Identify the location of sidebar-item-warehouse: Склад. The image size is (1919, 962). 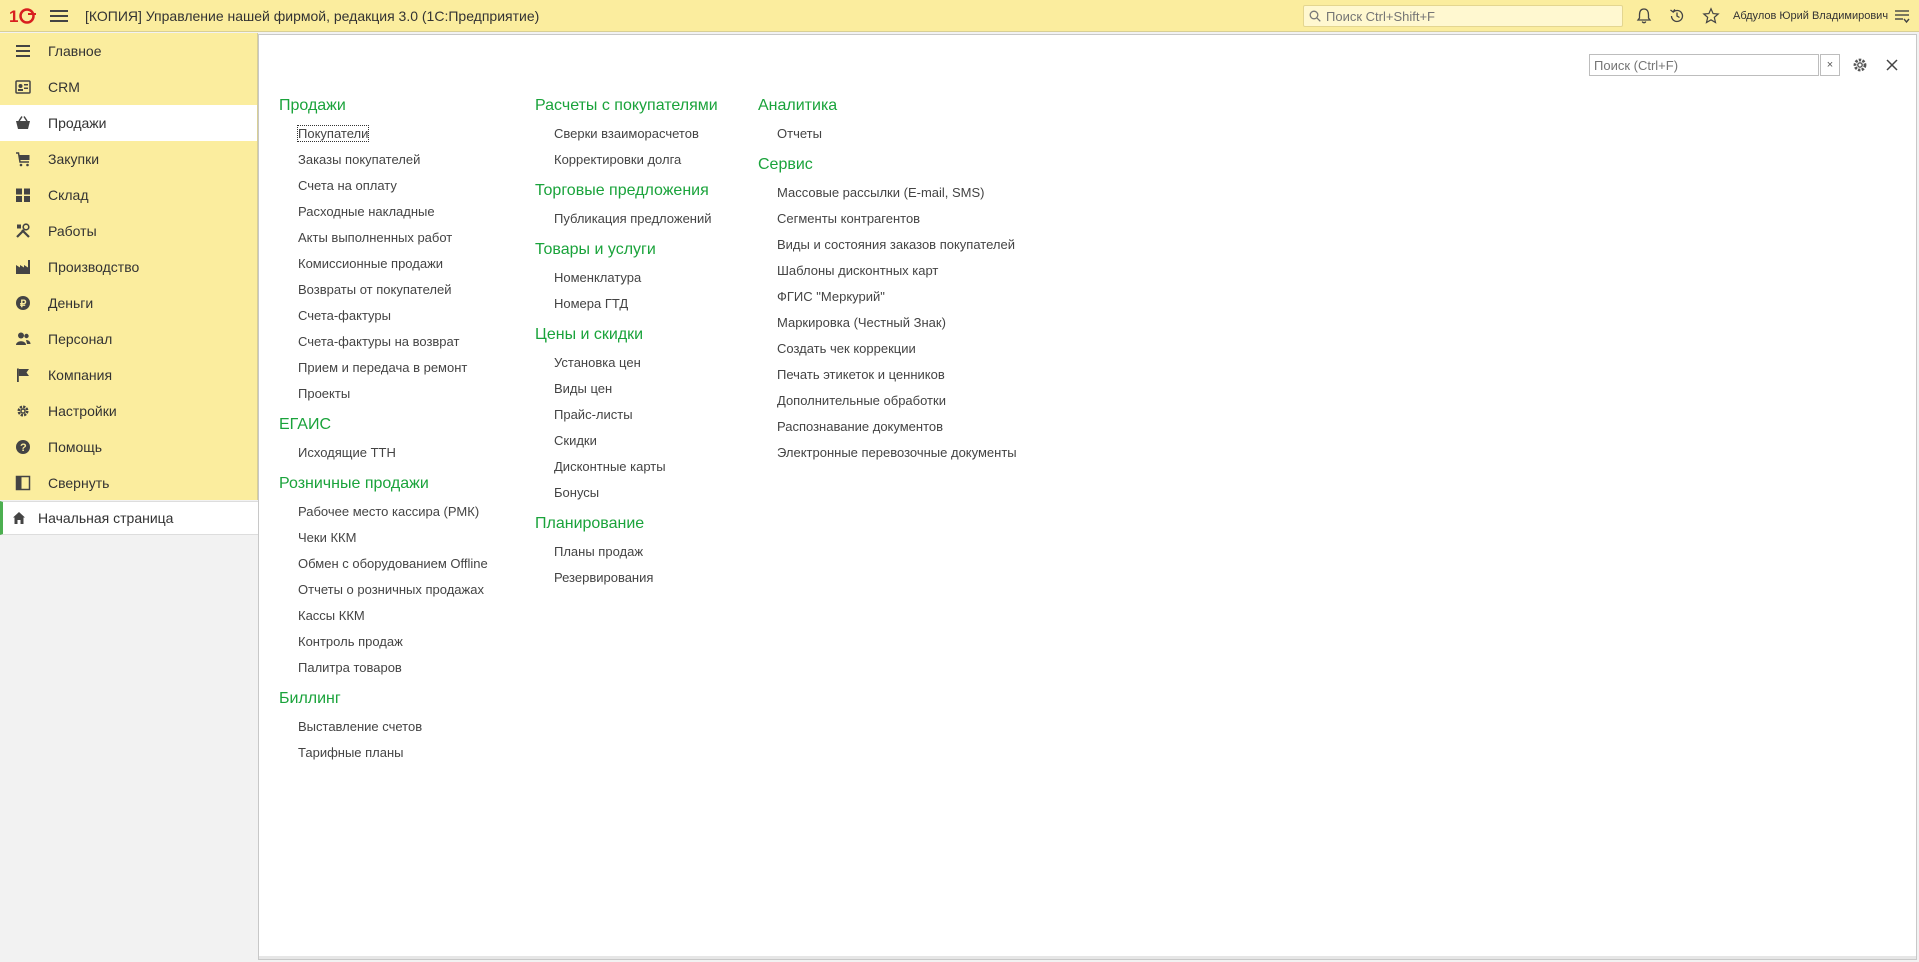
(128, 195).